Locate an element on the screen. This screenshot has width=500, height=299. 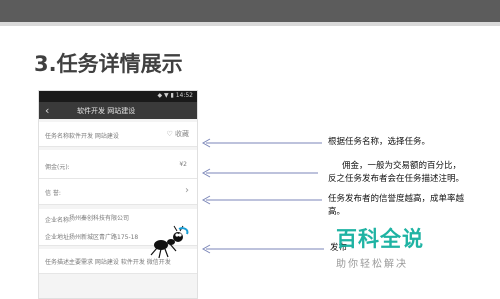
description-label: 任务描述: is located at coordinates (58, 262).